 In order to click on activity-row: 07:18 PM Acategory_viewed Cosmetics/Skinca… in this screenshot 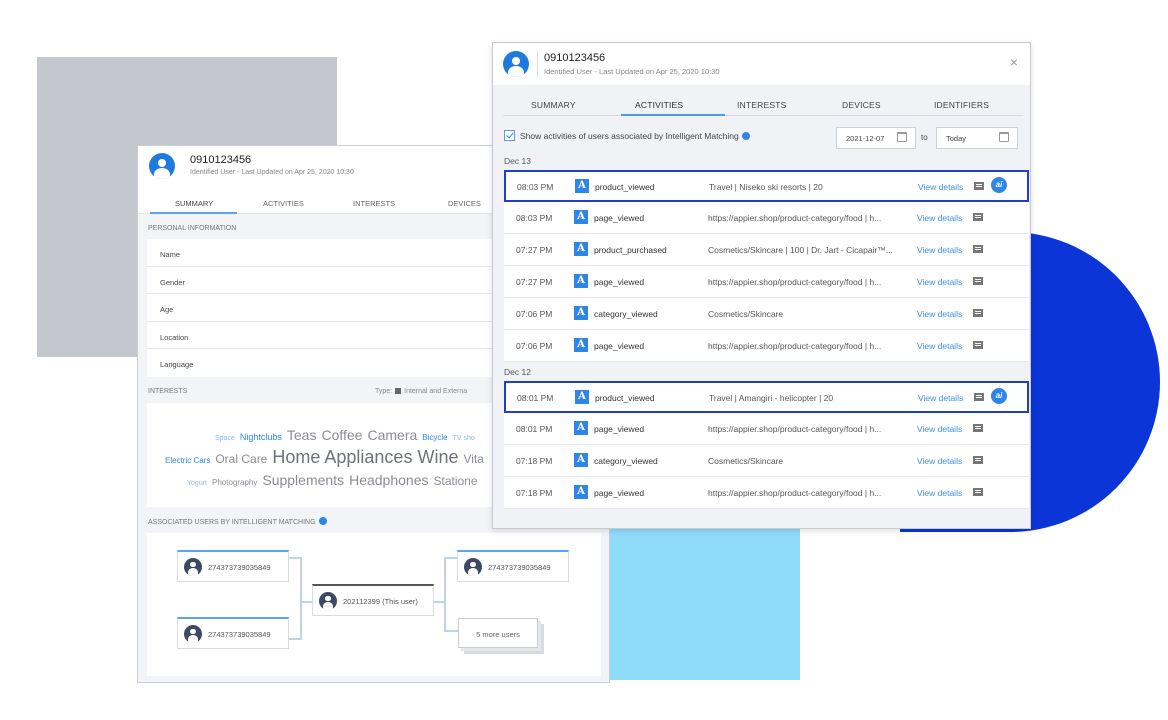, I will do `click(766, 461)`.